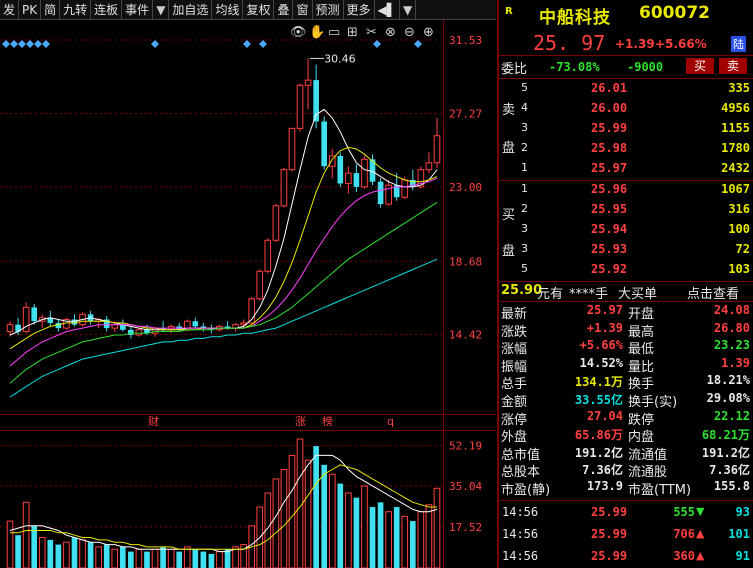  What do you see at coordinates (609, 88) in the screenshot?
I see `ask-price: 26.01` at bounding box center [609, 88].